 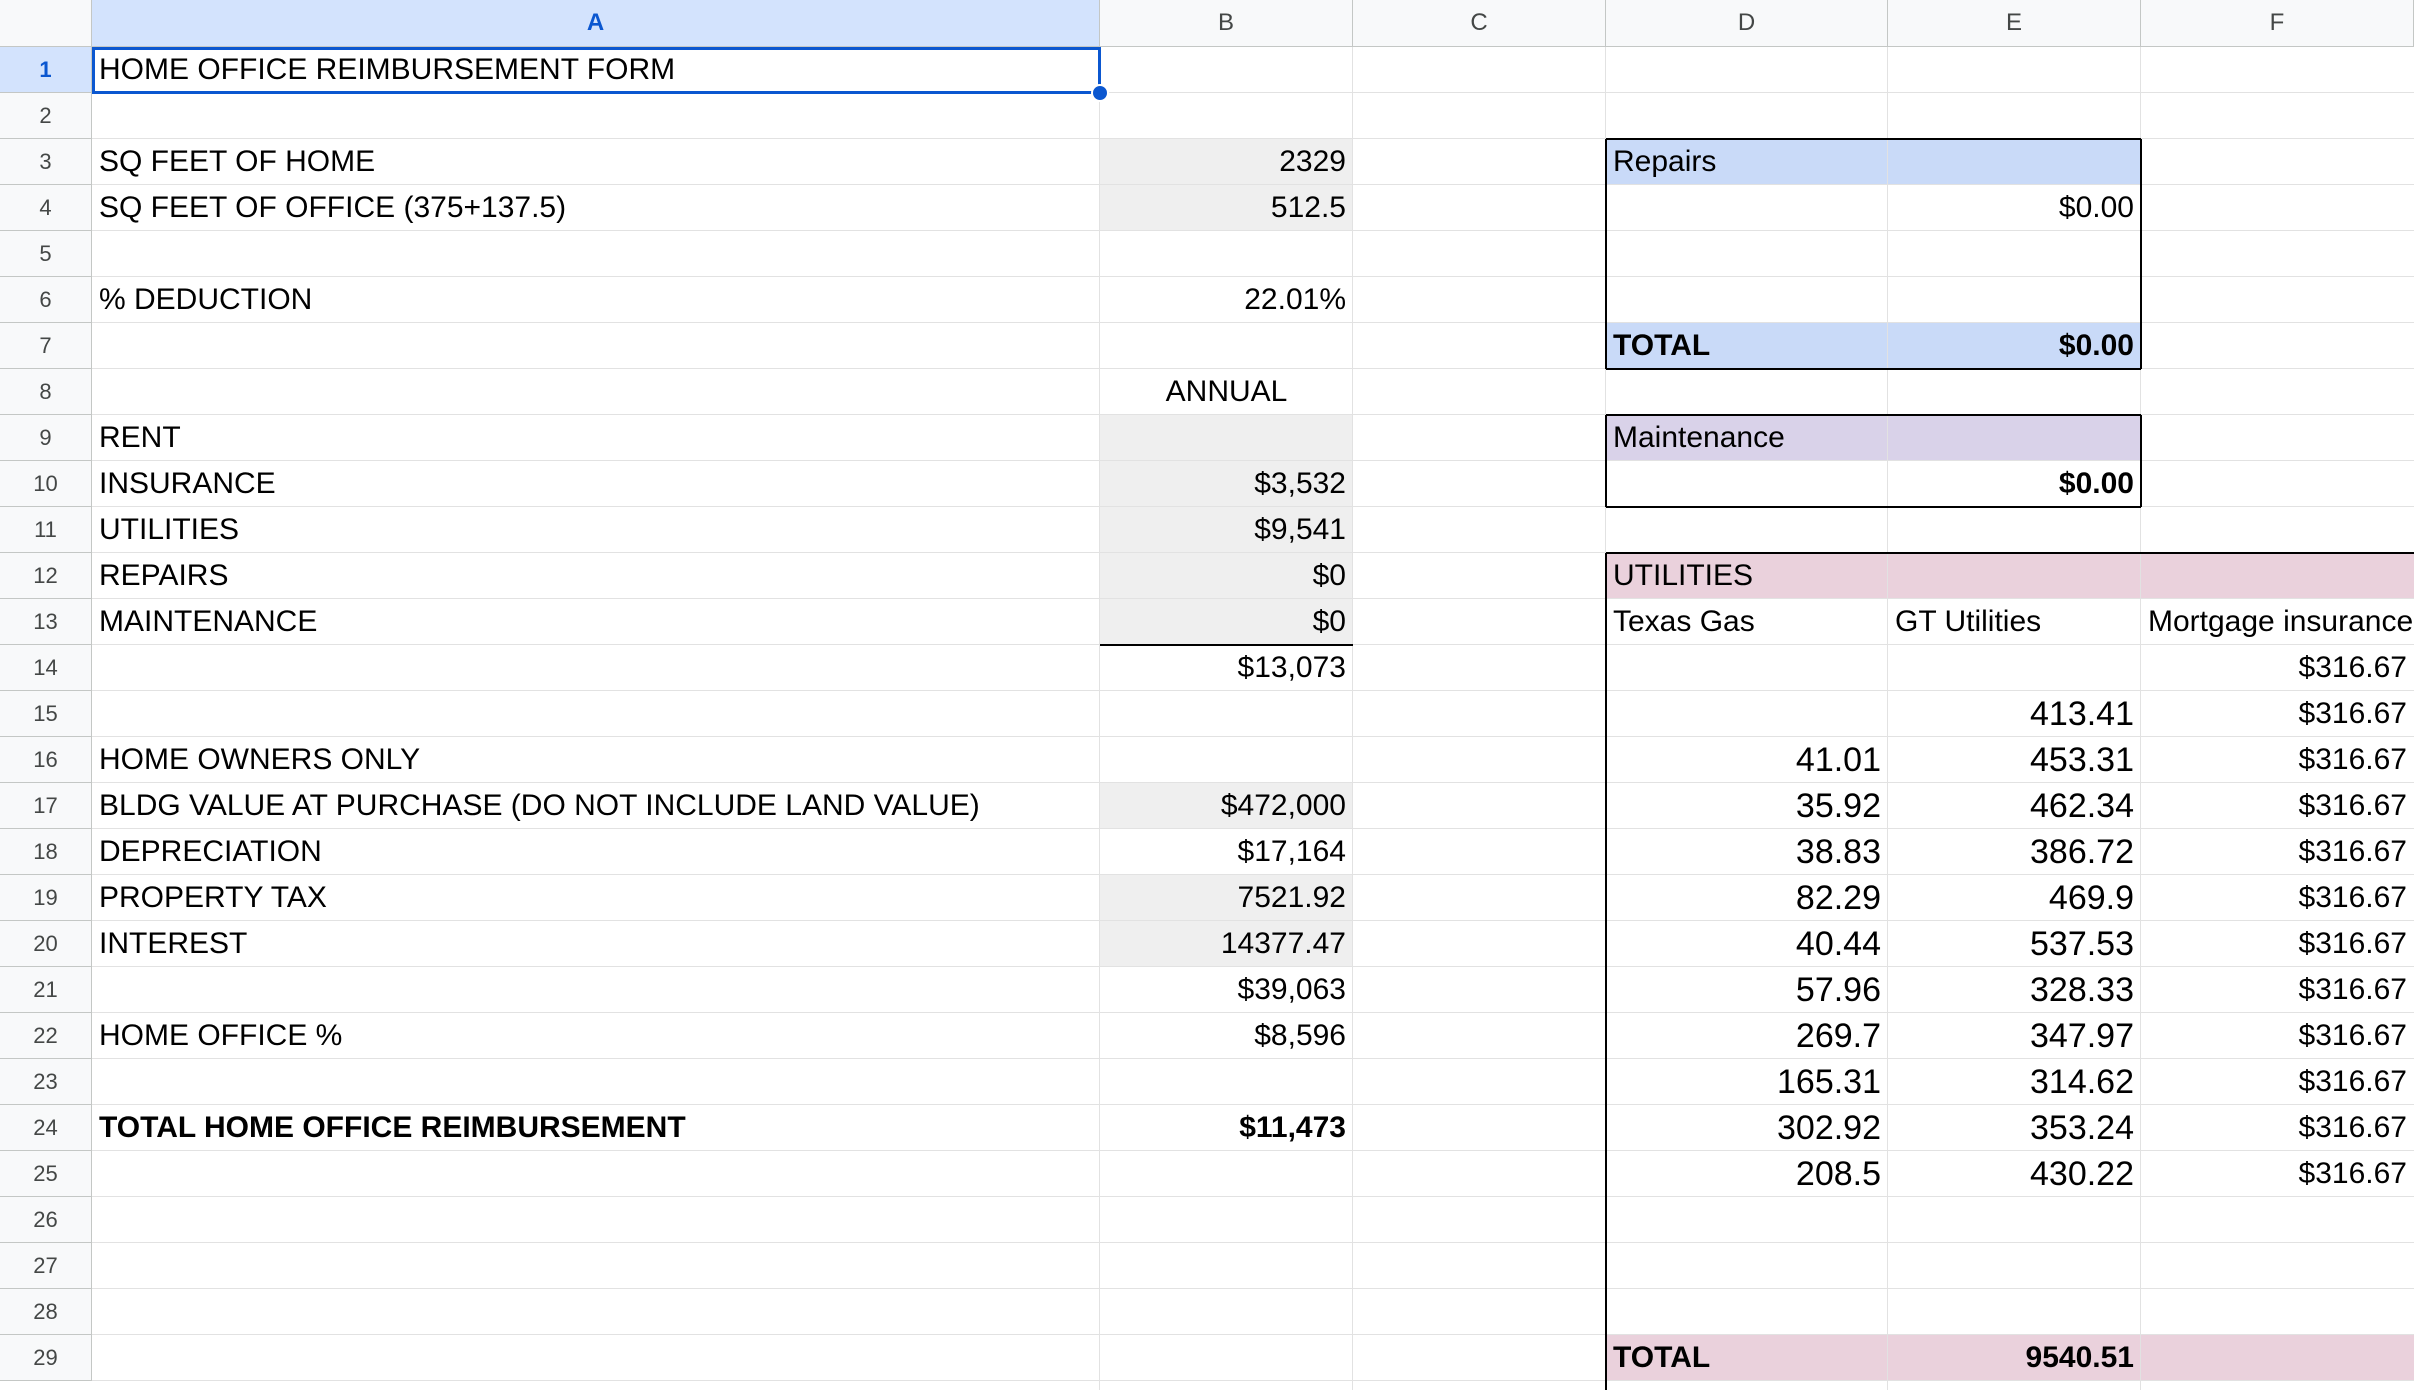 What do you see at coordinates (2014, 346) in the screenshot?
I see `cell-e7: $0.00` at bounding box center [2014, 346].